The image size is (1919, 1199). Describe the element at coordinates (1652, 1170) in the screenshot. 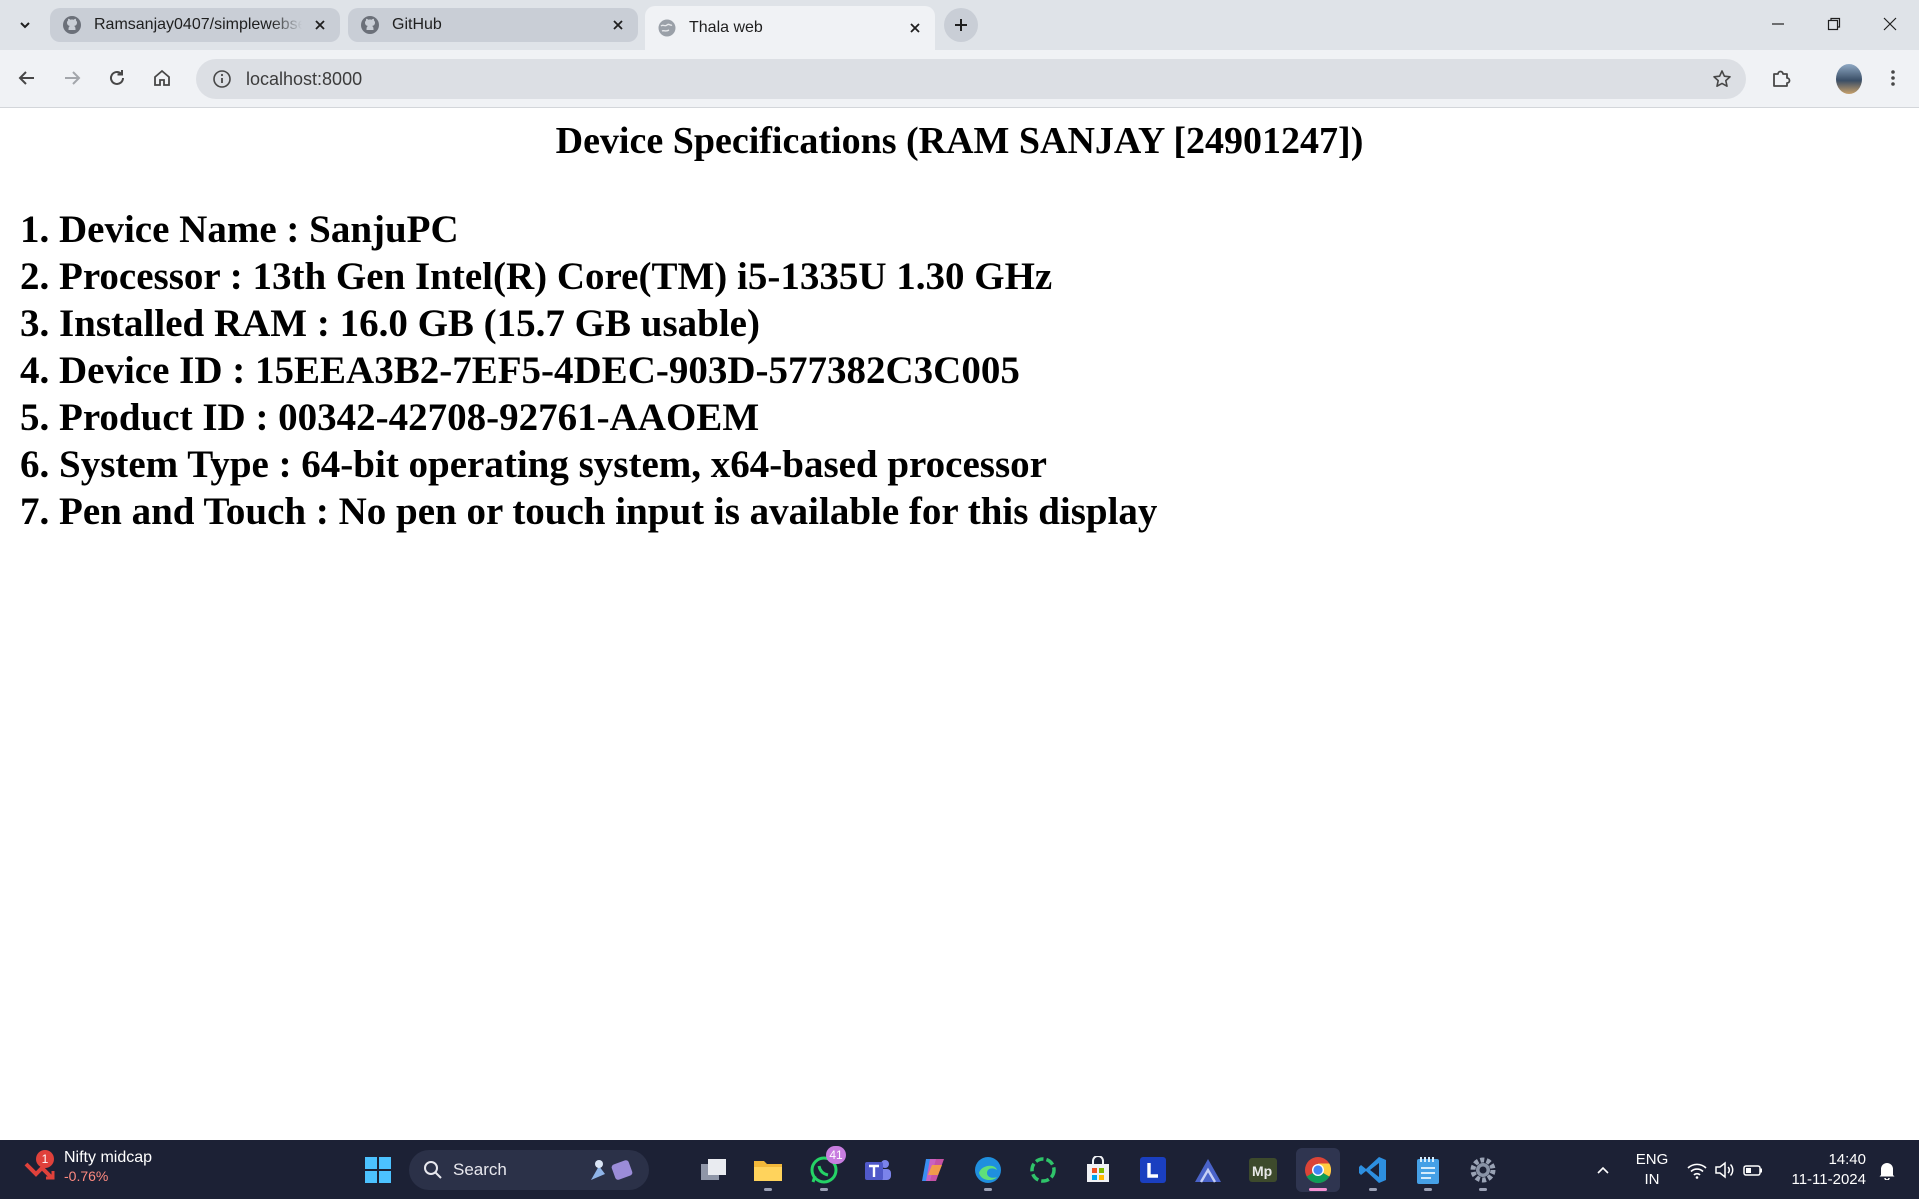

I see `input-language-button: ENG IN` at that location.